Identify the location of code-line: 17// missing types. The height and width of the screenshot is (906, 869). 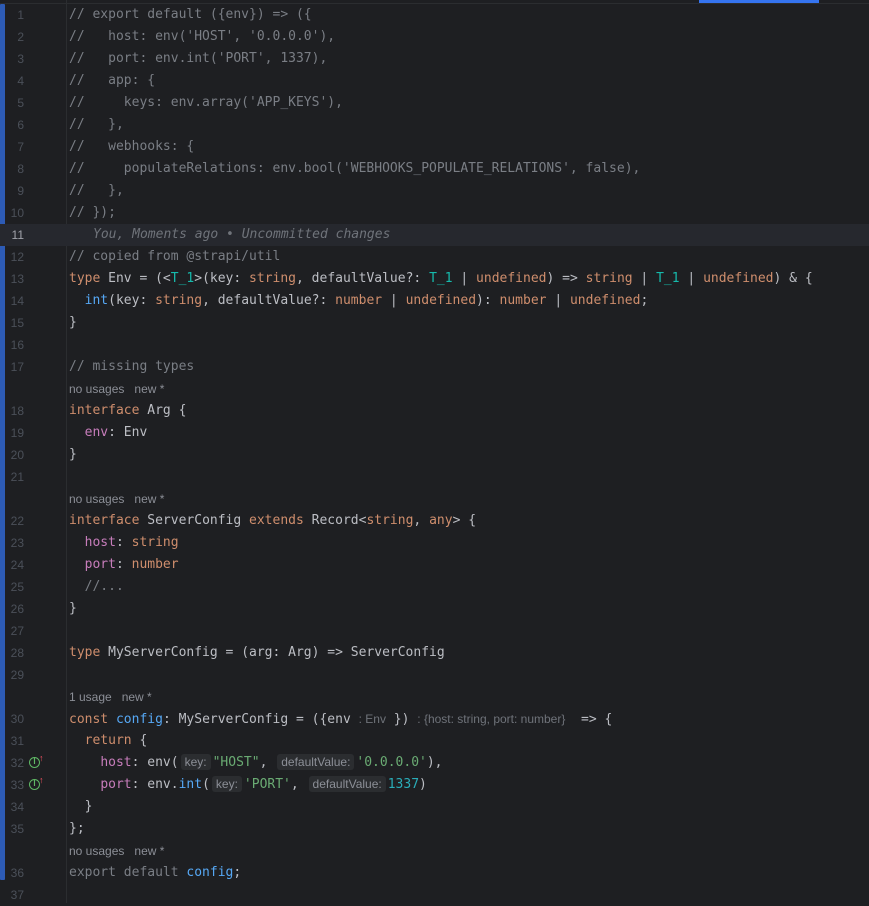
(434, 367).